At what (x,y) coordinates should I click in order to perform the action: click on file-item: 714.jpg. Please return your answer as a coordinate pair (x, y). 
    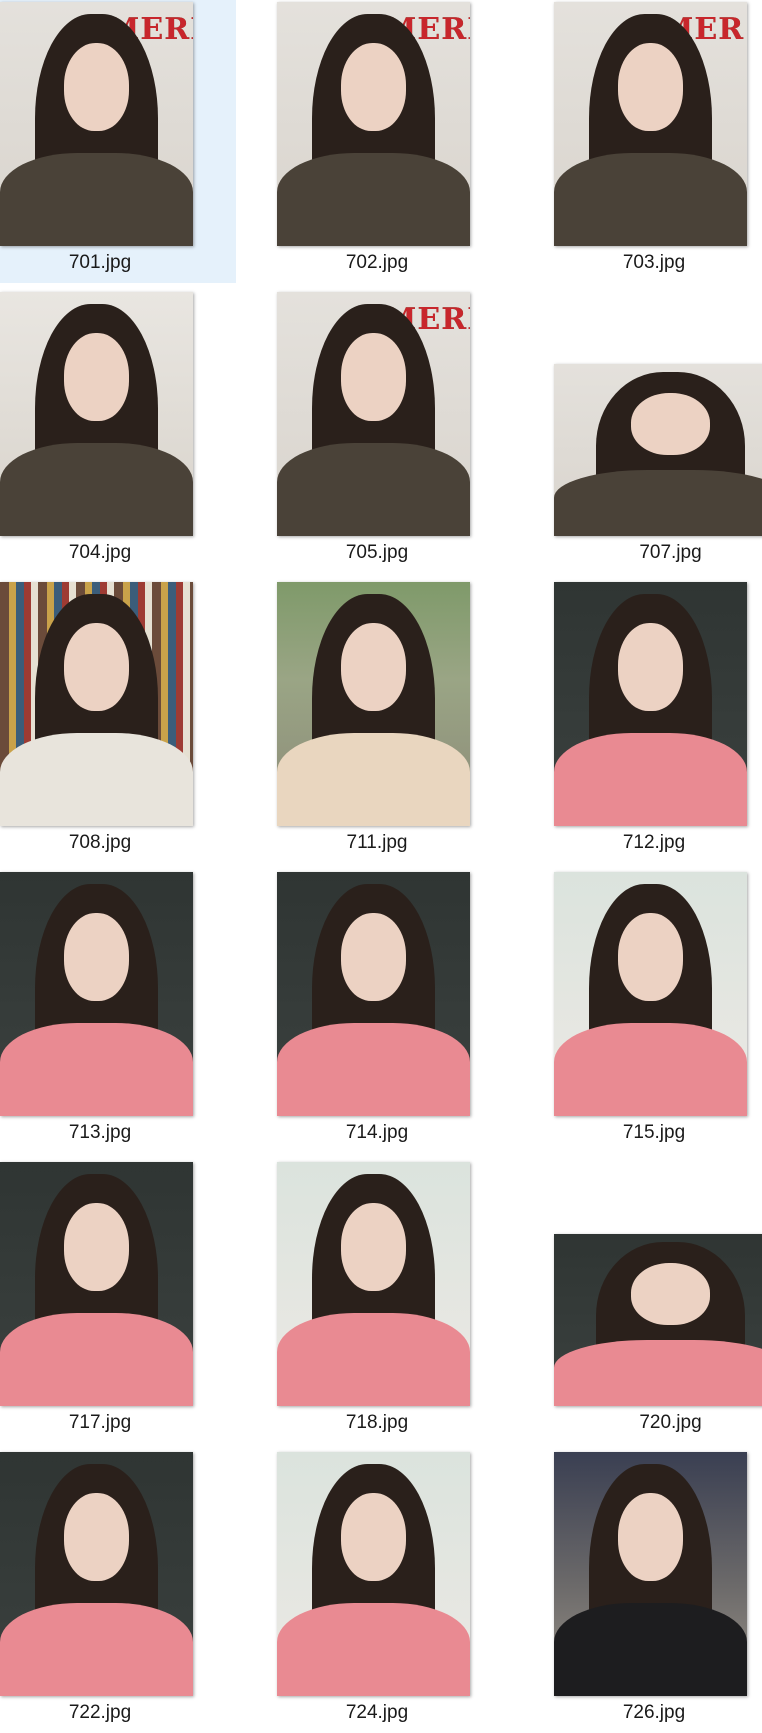
    Looking at the image, I should click on (395, 1011).